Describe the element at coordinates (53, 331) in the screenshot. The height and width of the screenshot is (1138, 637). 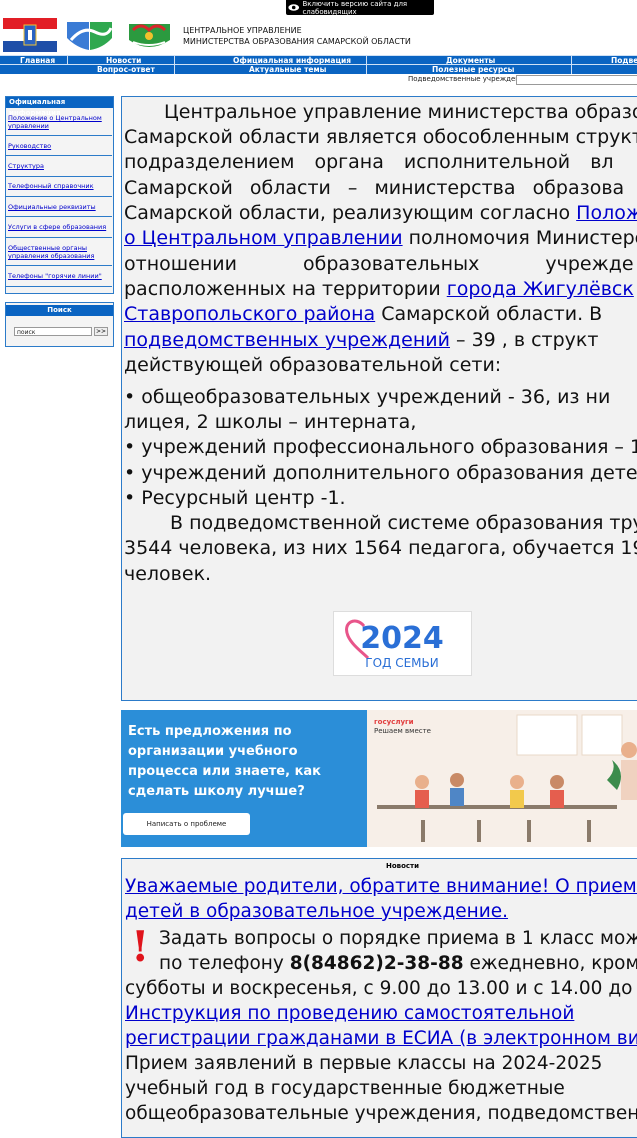
I see `search-input: поиск` at that location.